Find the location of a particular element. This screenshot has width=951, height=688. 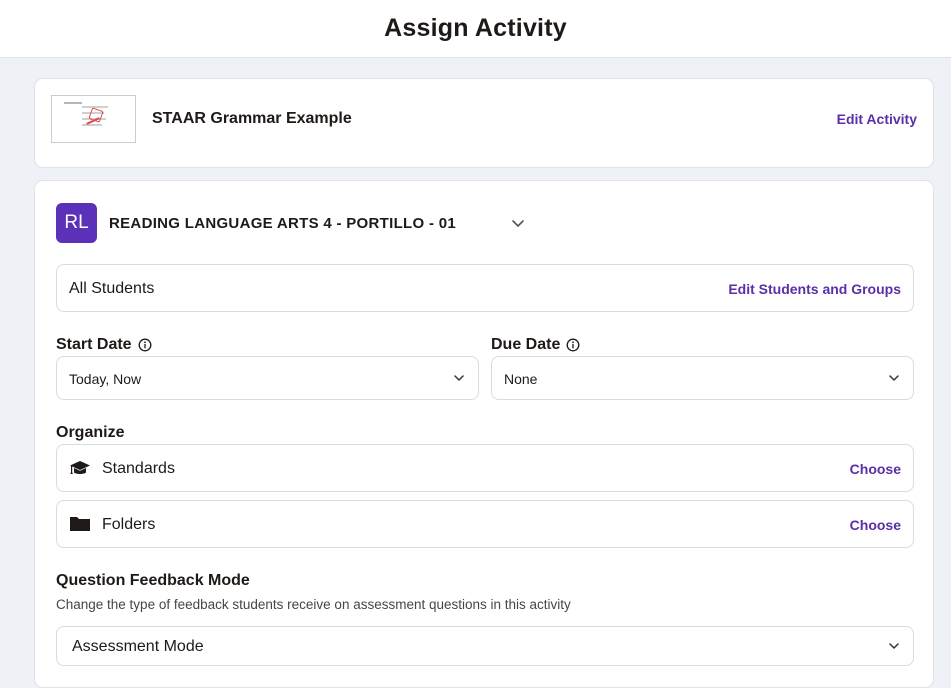

folder-icon is located at coordinates (80, 524).